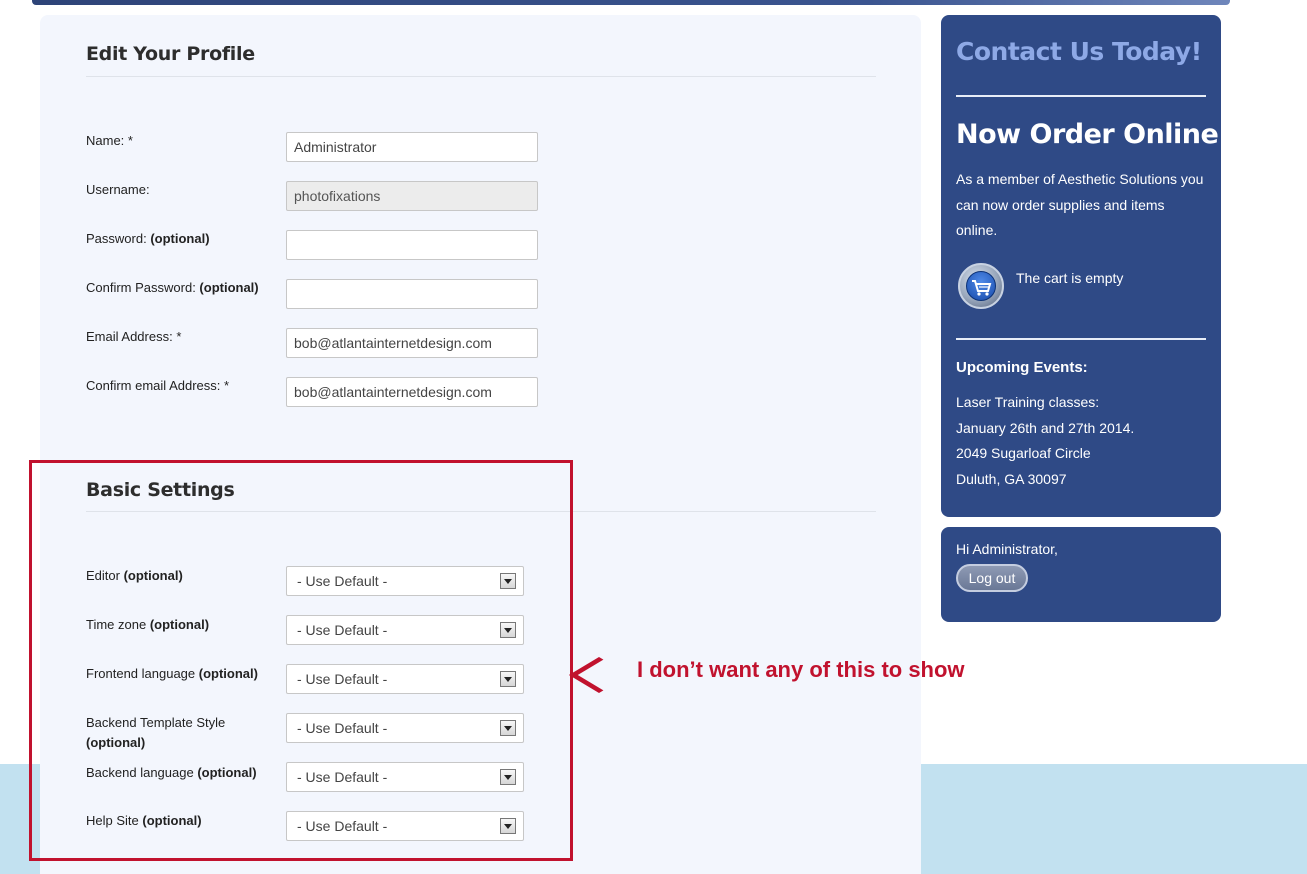 The image size is (1307, 874). What do you see at coordinates (412, 196) in the screenshot?
I see `username-field: photofixations` at bounding box center [412, 196].